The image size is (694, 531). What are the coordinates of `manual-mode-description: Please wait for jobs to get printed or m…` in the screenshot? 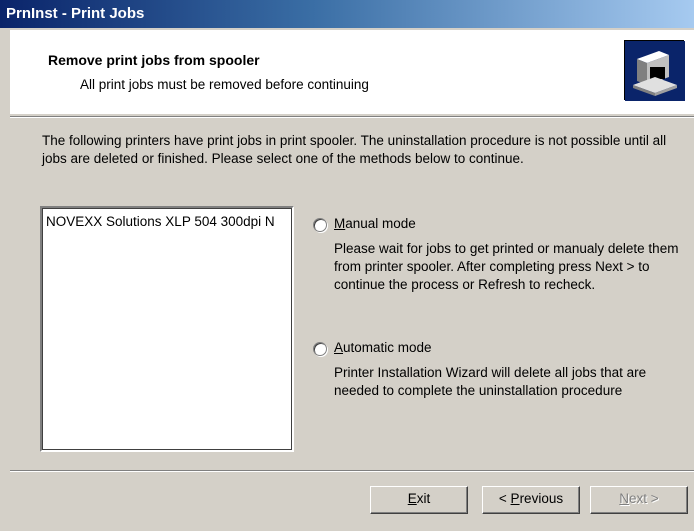 It's located at (506, 266).